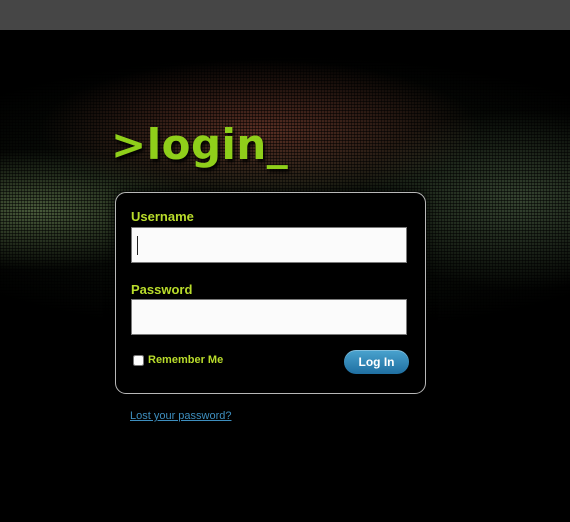  What do you see at coordinates (269, 317) in the screenshot?
I see `password-input` at bounding box center [269, 317].